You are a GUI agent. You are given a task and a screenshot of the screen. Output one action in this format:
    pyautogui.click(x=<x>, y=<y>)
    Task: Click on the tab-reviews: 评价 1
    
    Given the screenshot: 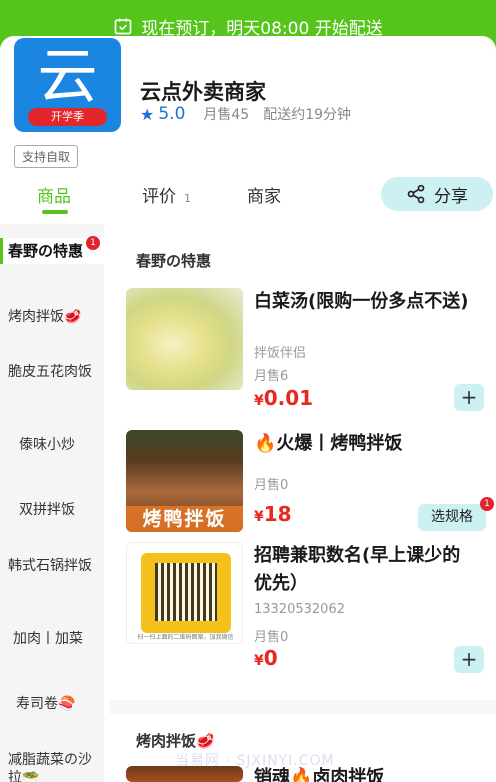 What is the action you would take?
    pyautogui.click(x=166, y=194)
    